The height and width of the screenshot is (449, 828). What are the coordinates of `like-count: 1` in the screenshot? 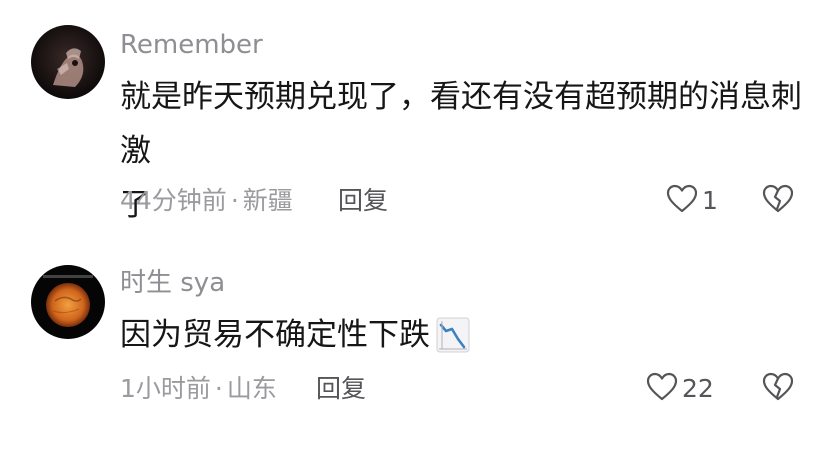 It's located at (710, 200).